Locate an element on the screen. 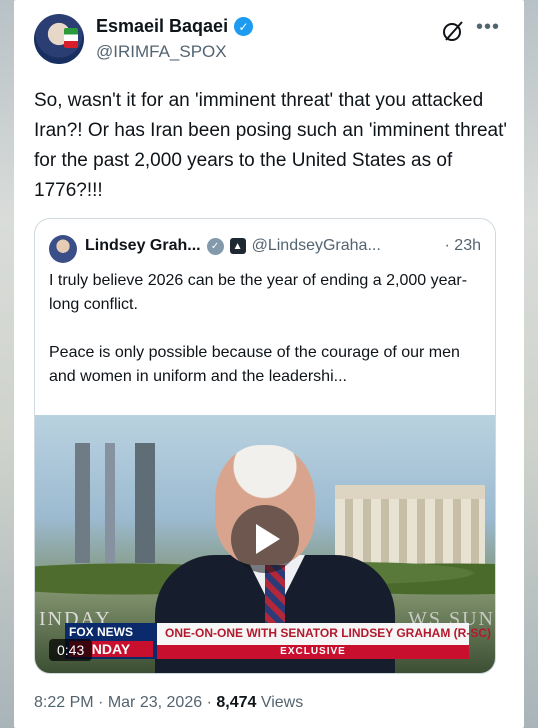  quoted-avatar is located at coordinates (63, 249).